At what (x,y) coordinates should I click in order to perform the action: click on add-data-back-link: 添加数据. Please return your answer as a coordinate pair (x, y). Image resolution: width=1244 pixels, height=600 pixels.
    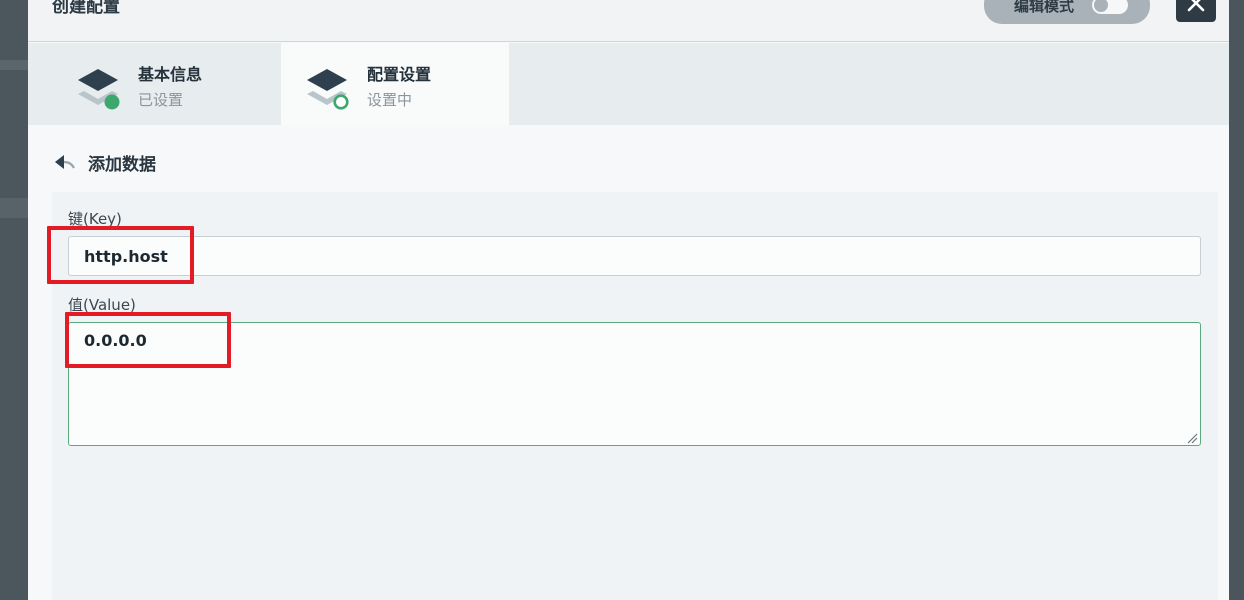
    Looking at the image, I should click on (105, 162).